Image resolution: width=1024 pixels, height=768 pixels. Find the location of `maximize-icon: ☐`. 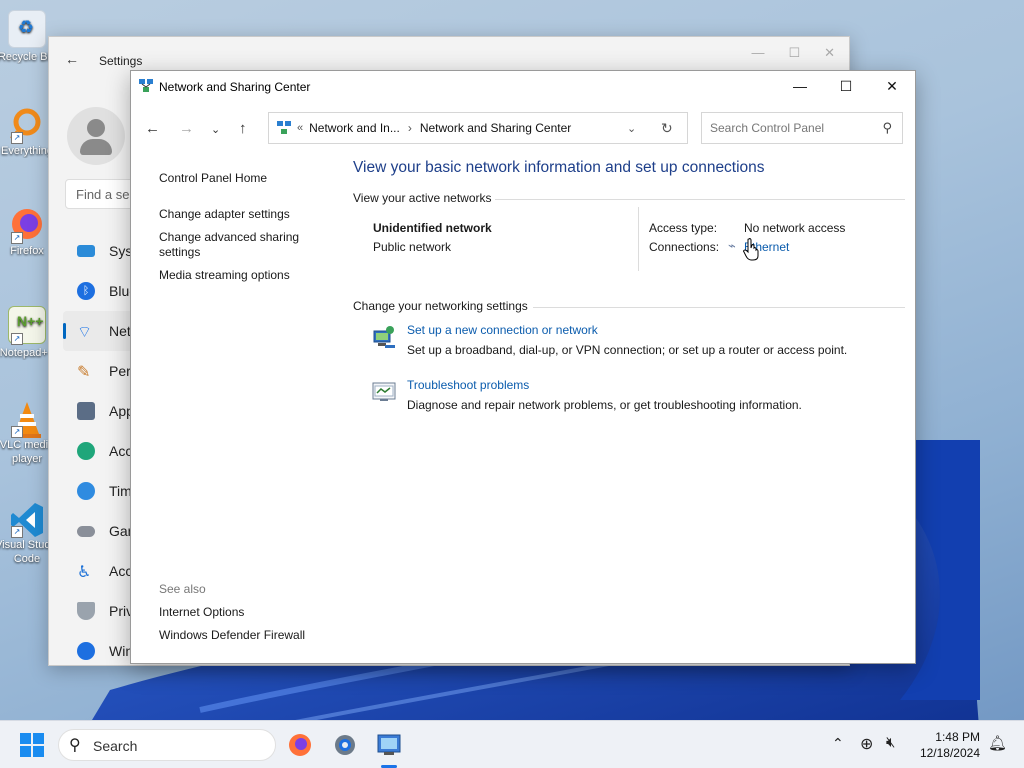

maximize-icon: ☐ is located at coordinates (794, 53).